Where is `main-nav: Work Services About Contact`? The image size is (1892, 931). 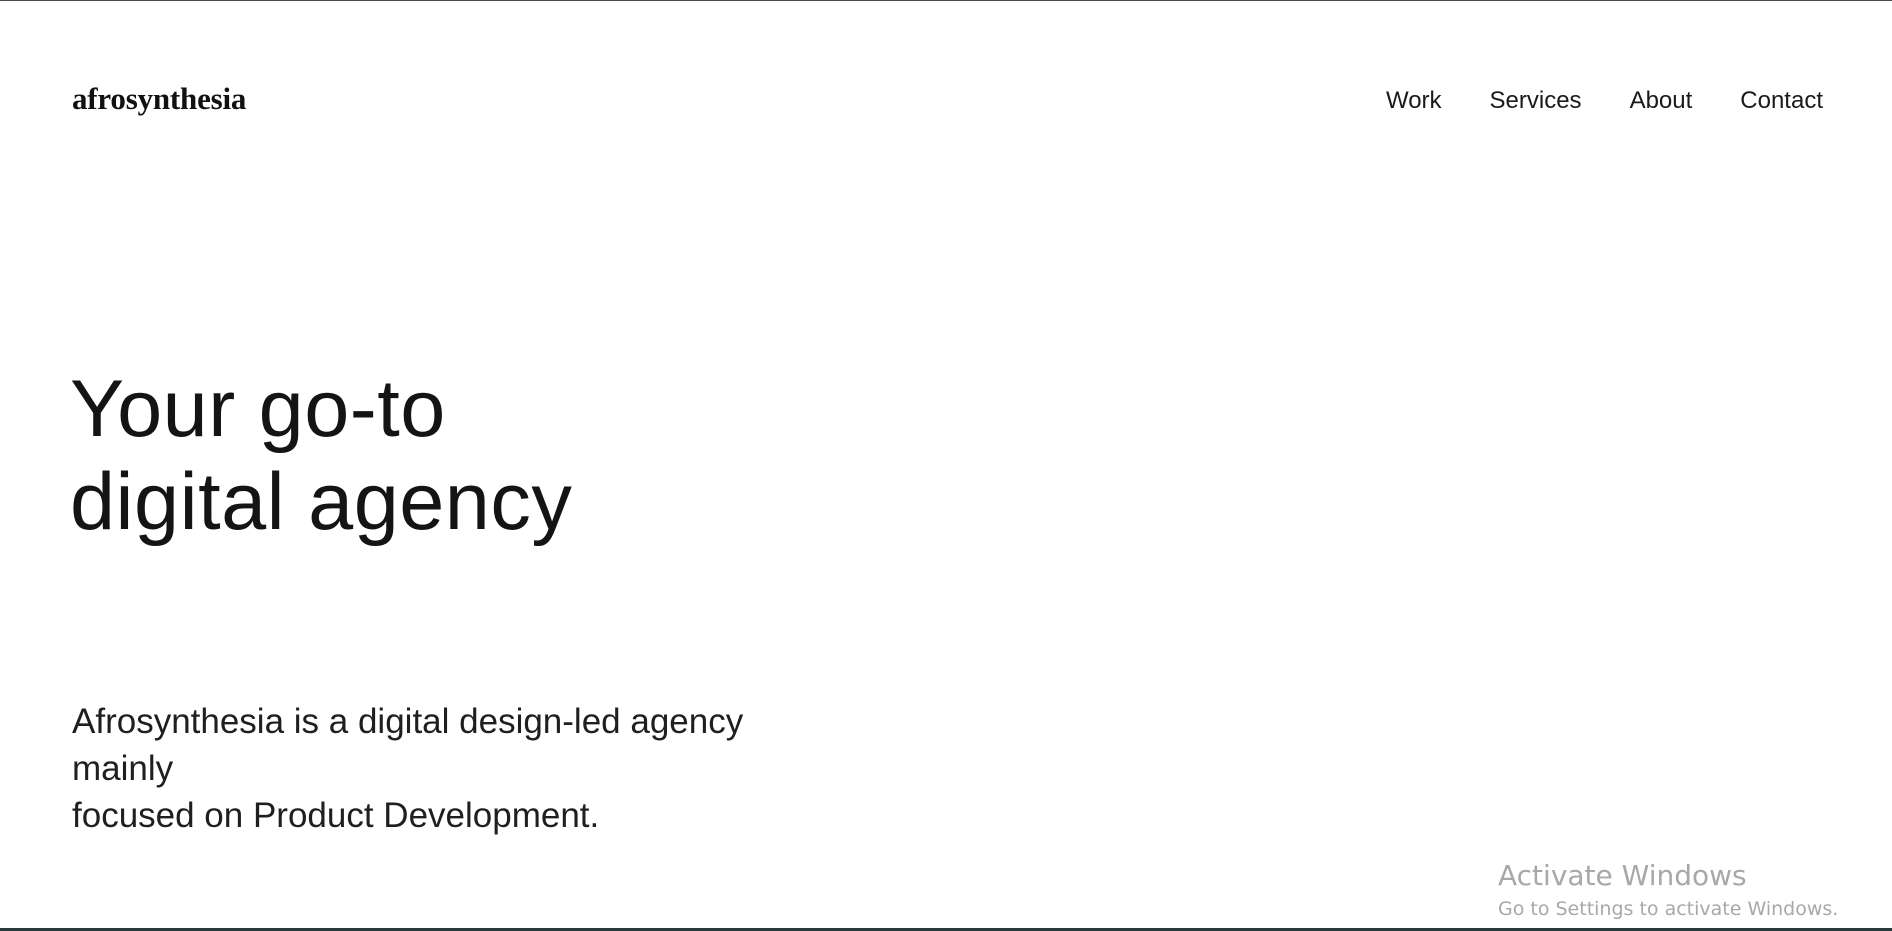 main-nav: Work Services About Contact is located at coordinates (1580, 101).